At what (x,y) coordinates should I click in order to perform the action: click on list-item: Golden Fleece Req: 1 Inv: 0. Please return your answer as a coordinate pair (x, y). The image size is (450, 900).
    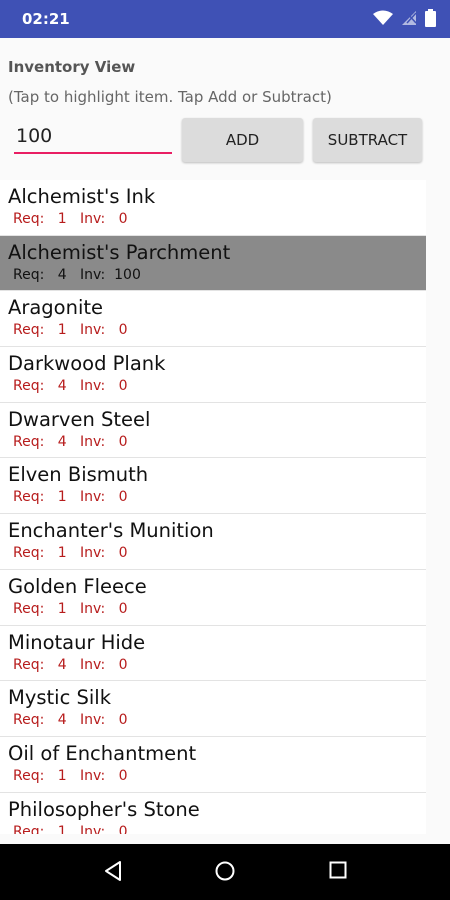
    Looking at the image, I should click on (213, 597).